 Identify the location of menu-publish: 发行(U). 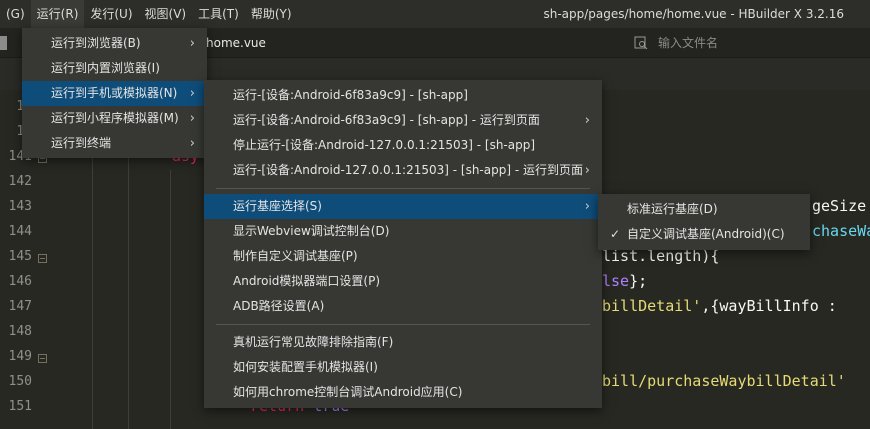
(111, 14).